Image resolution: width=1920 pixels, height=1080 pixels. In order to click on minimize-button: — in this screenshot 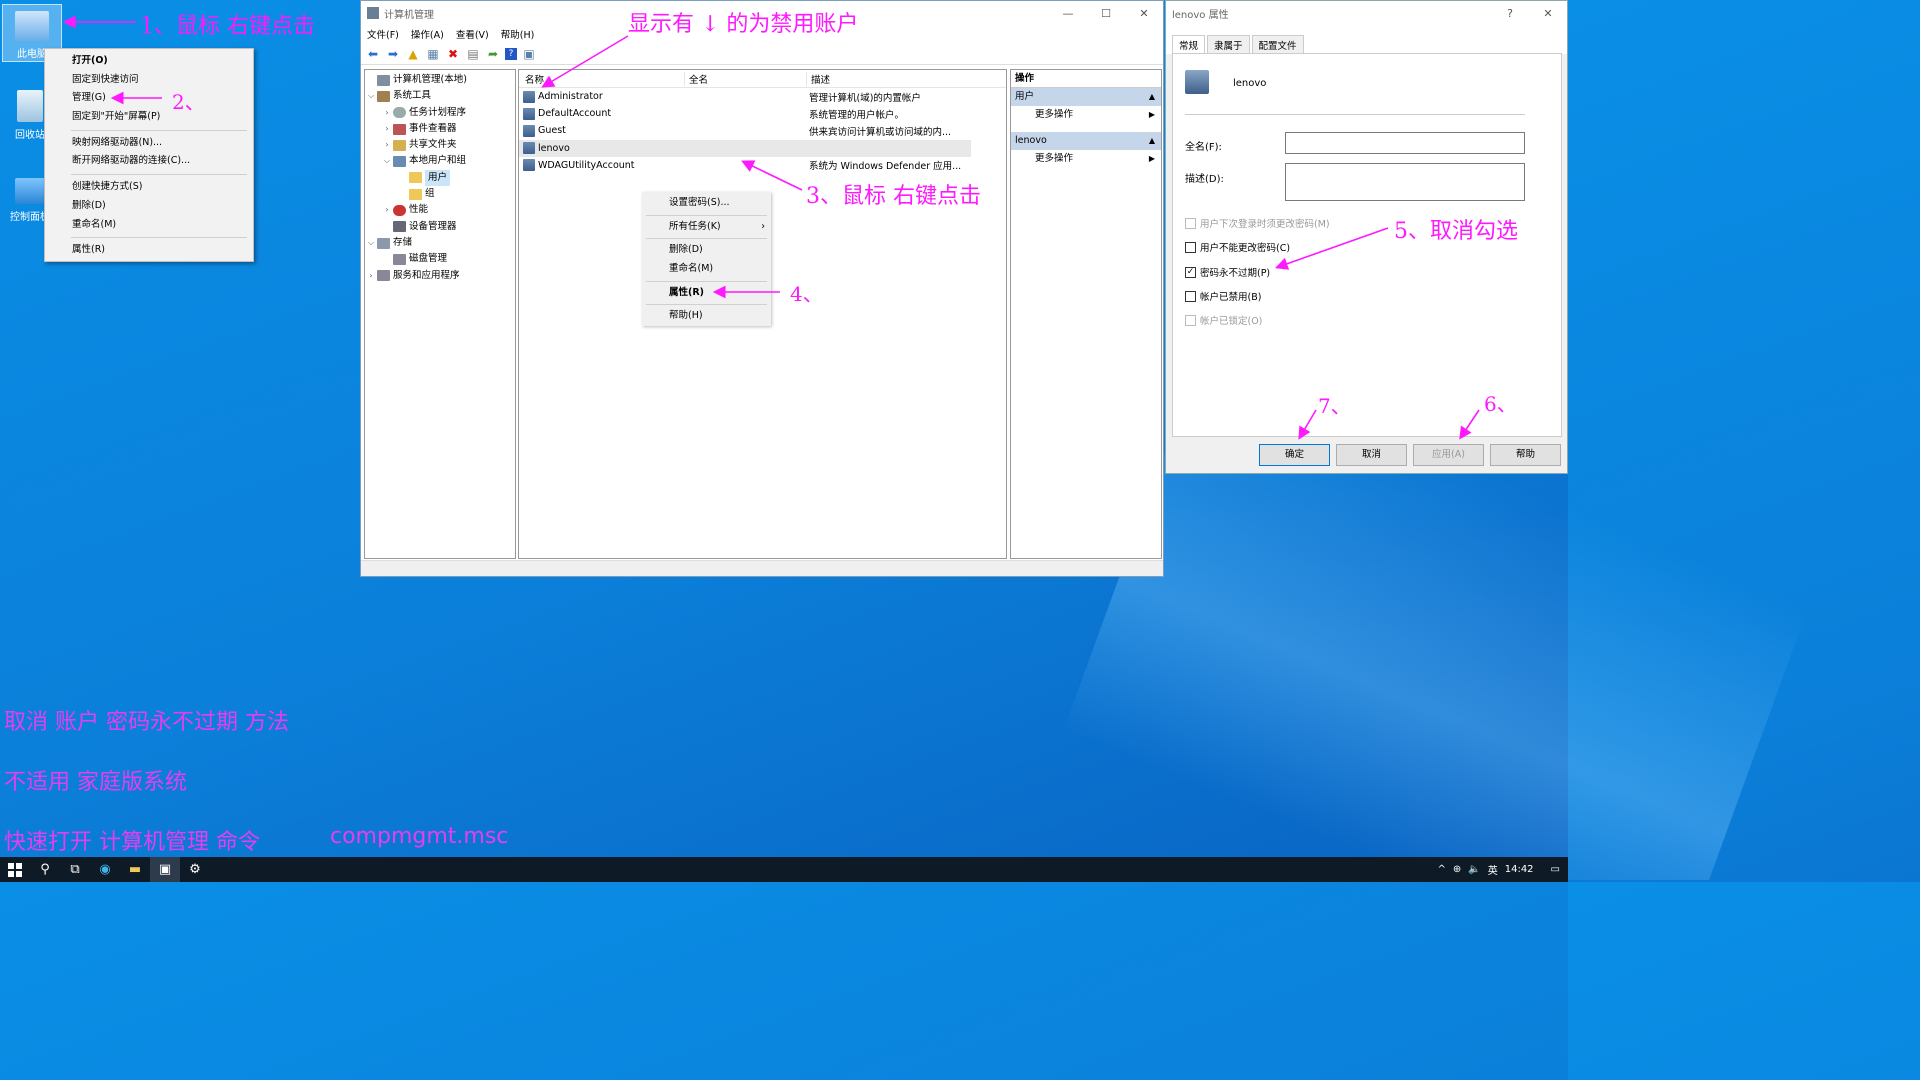, I will do `click(1068, 13)`.